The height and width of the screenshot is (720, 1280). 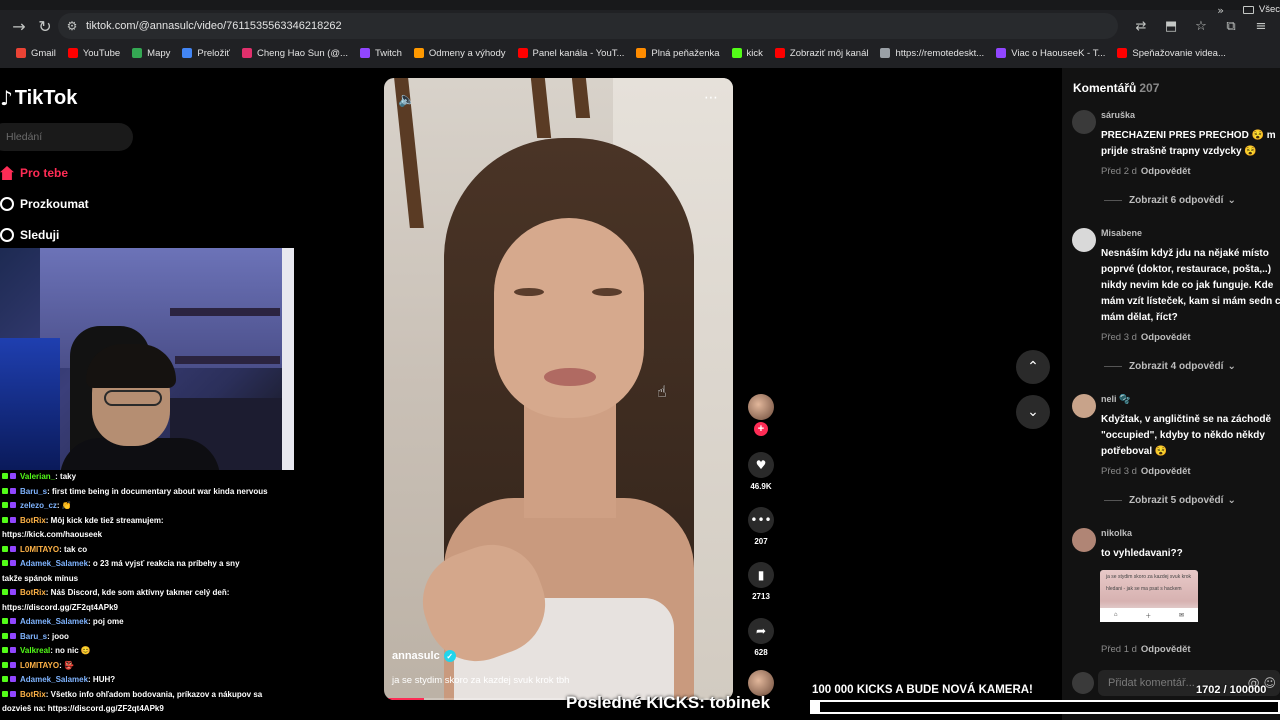 What do you see at coordinates (424, 656) in the screenshot?
I see `video-author: annasulc ✓` at bounding box center [424, 656].